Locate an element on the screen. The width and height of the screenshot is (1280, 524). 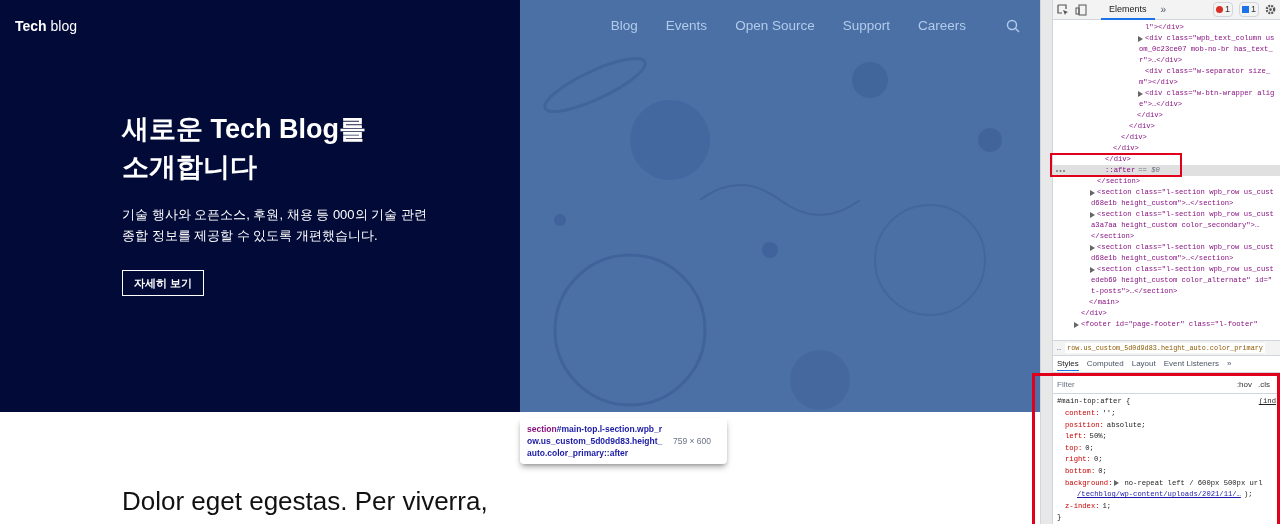
error-badge: 1 is located at coordinates (1222, 9).